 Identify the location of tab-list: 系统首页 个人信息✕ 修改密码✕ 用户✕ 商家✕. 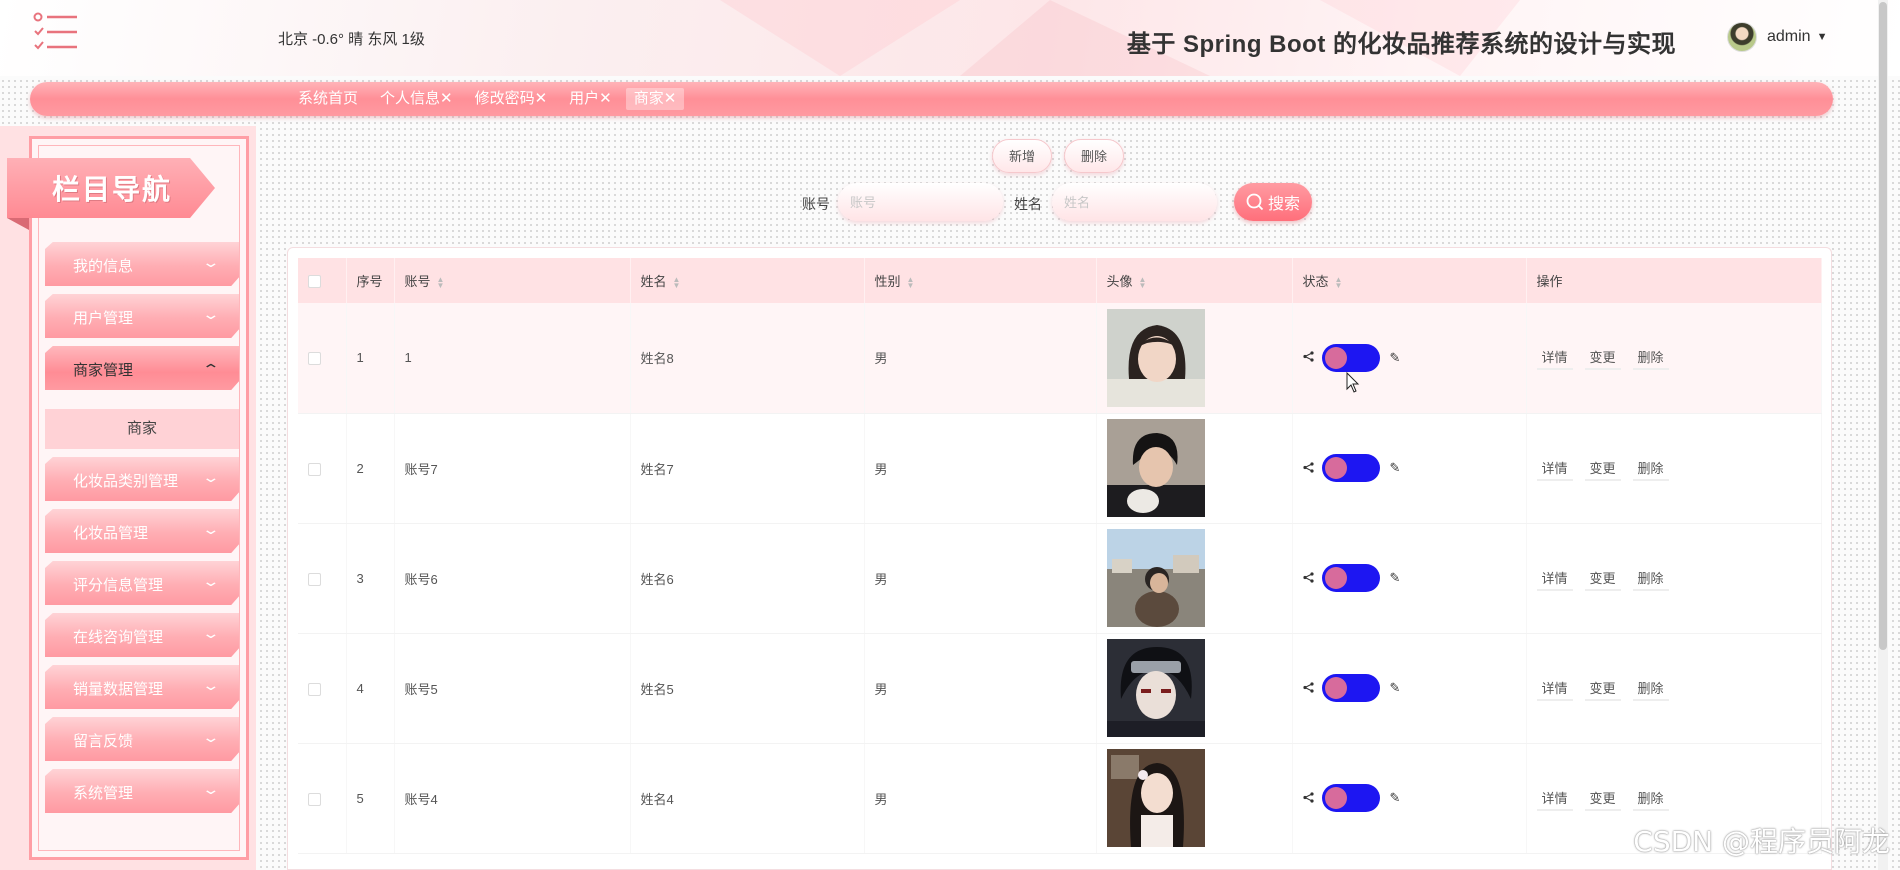
(490, 99).